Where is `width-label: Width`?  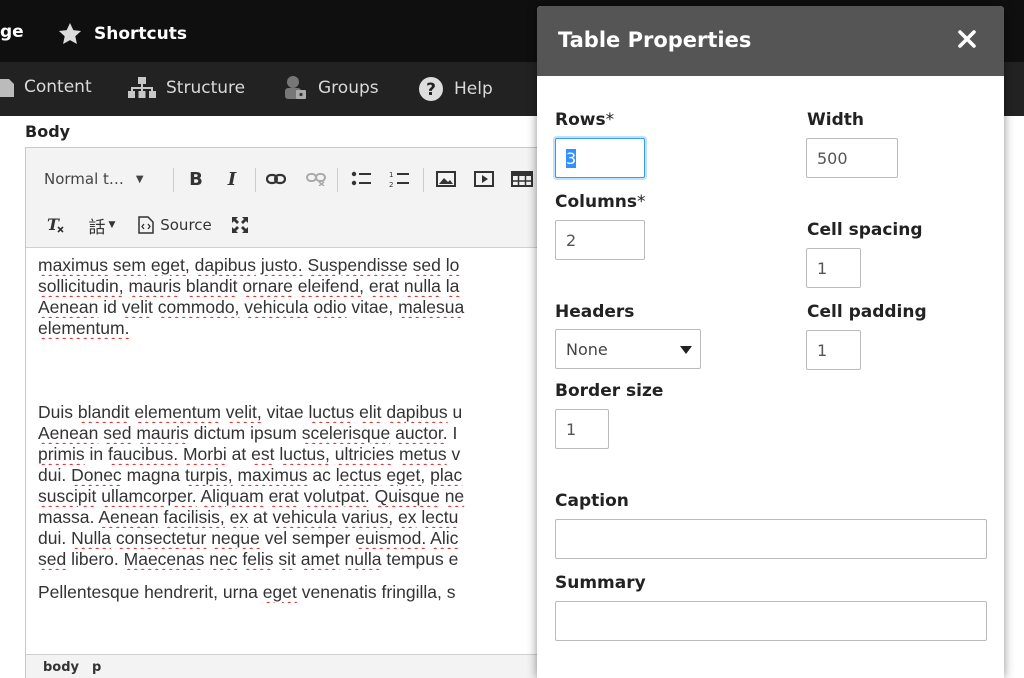
width-label: Width is located at coordinates (835, 120).